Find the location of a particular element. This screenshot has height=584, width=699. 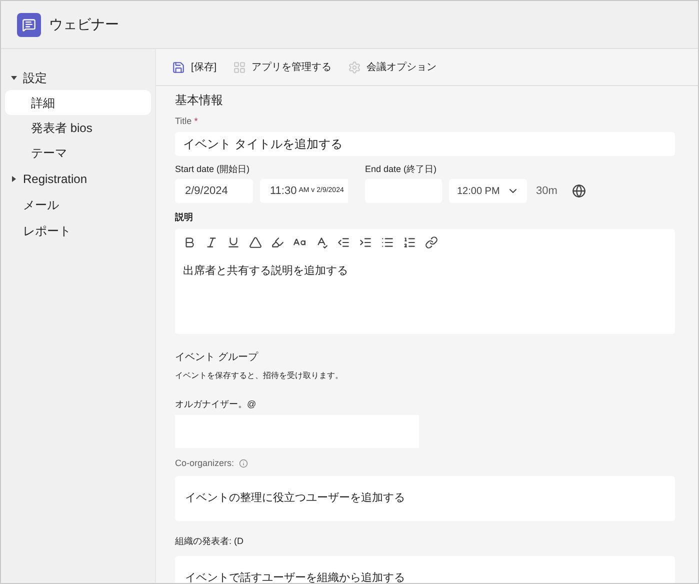

duration-text: 30m is located at coordinates (547, 191).